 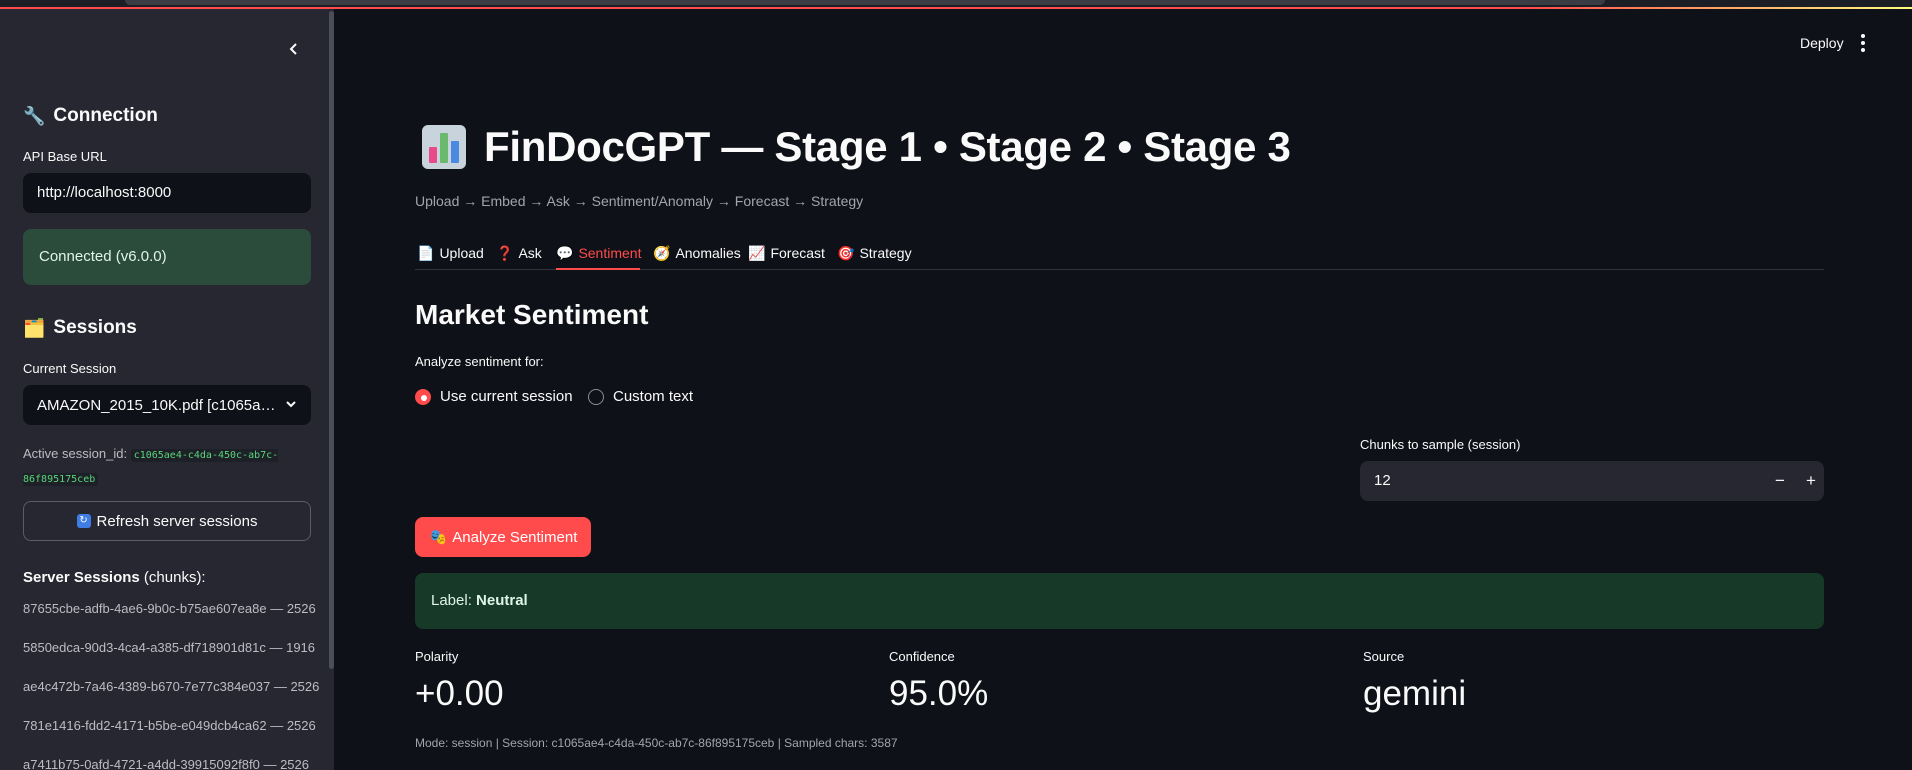 I want to click on refresh-icon: ↻, so click(x=83, y=521).